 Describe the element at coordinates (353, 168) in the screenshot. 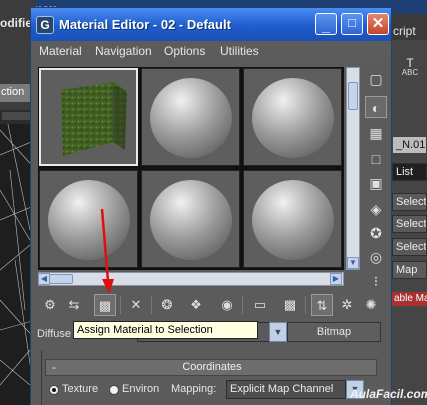

I see `slots-vertical-scrollbar: ▼` at that location.